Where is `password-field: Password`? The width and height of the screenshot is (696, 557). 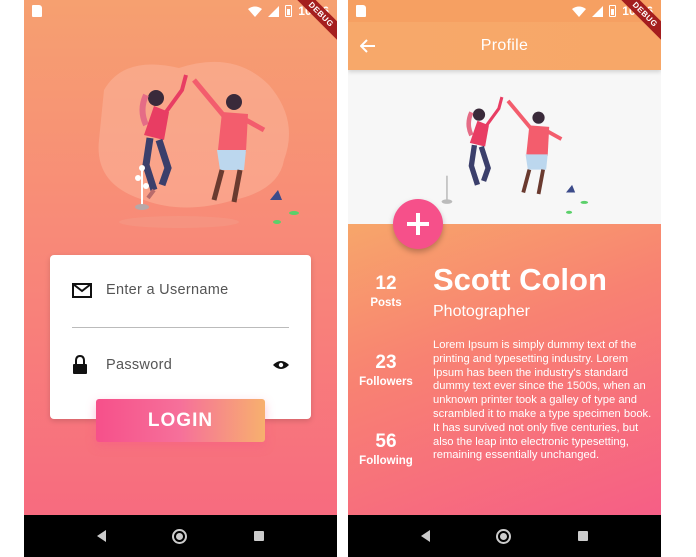
password-field: Password is located at coordinates (180, 365).